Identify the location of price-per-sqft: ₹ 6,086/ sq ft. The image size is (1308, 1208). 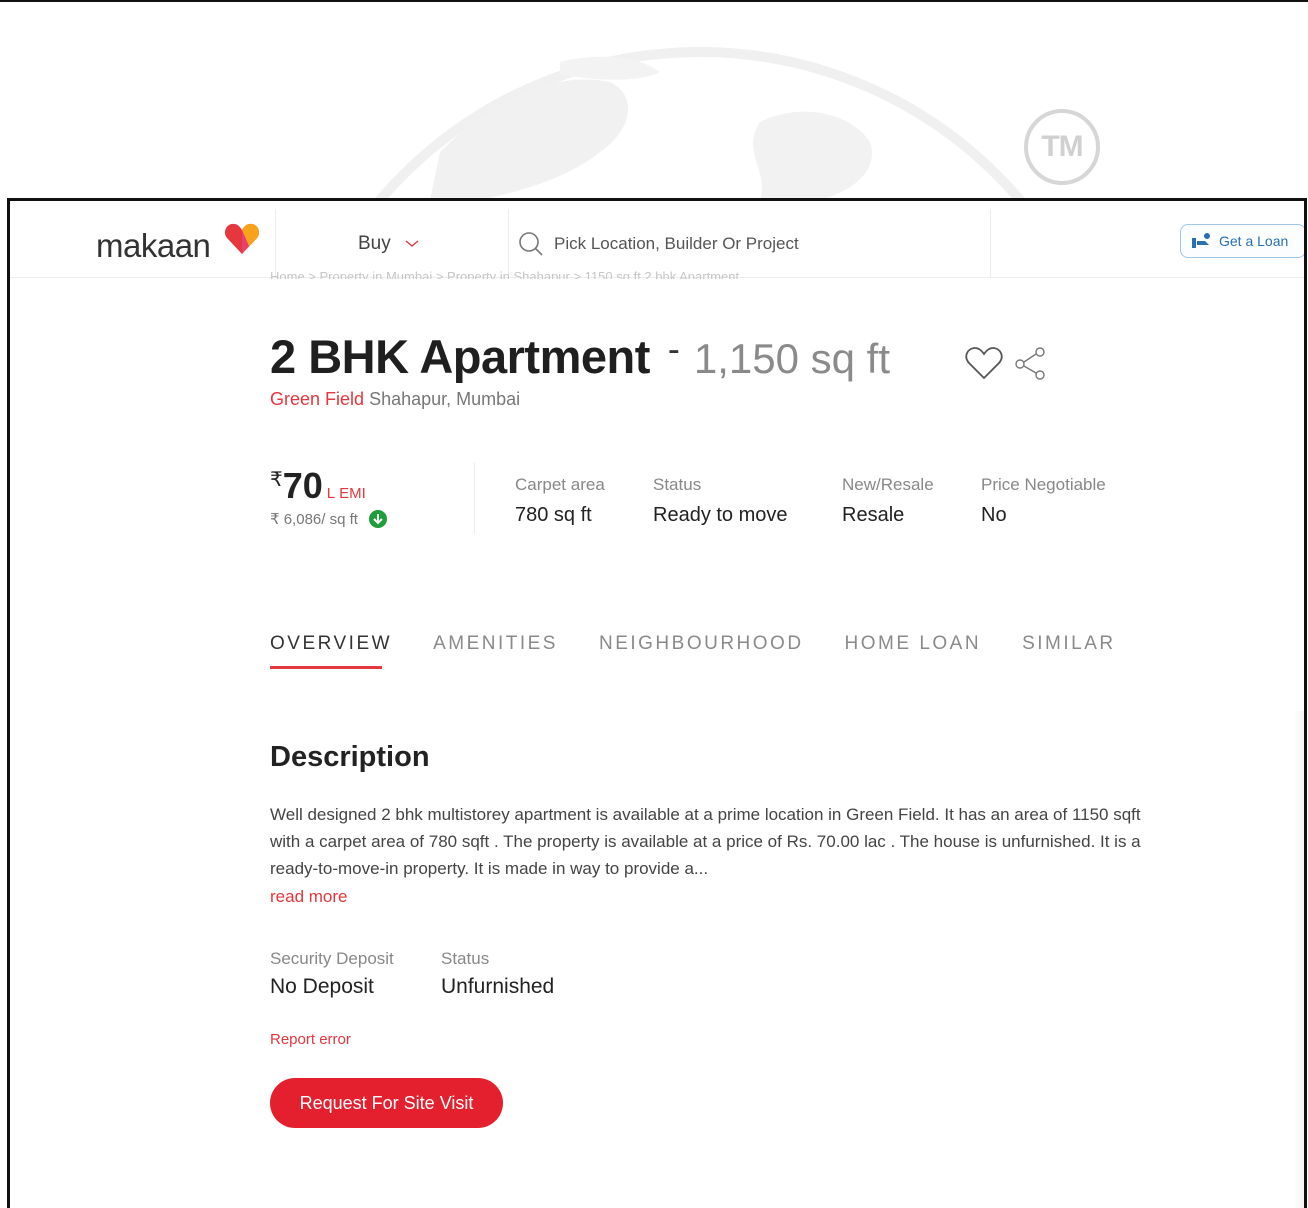
(329, 519).